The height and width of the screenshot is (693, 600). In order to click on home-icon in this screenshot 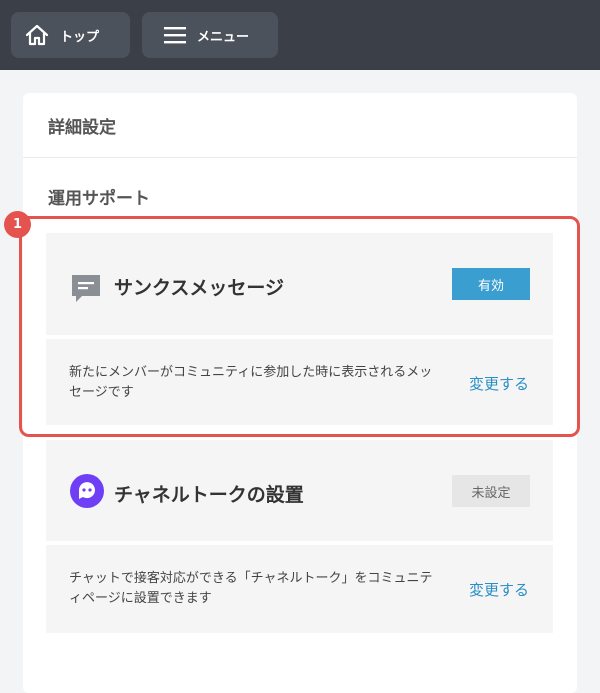, I will do `click(37, 35)`.